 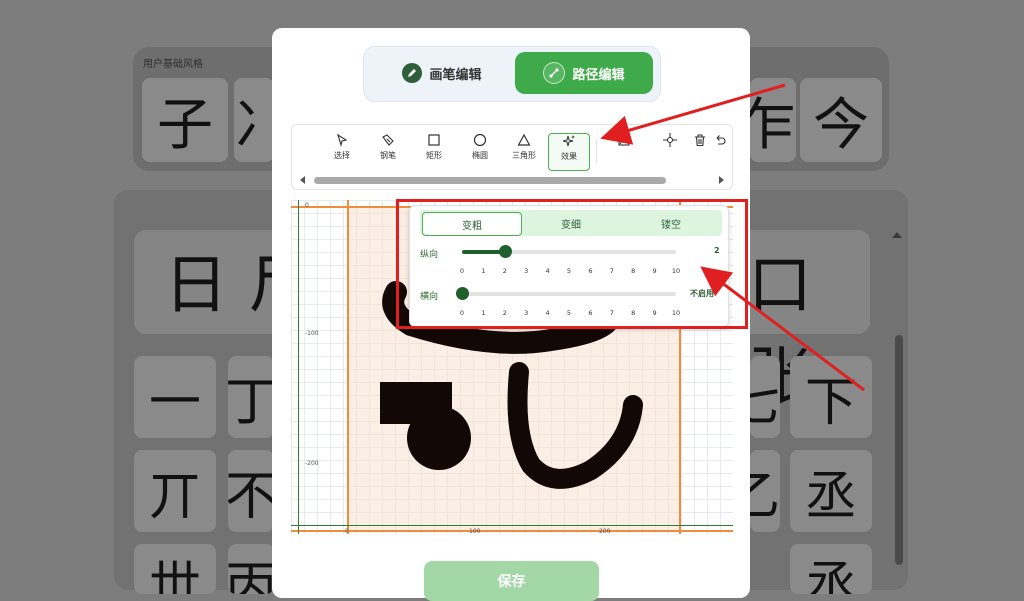 I want to click on glyph-tile: 子, so click(x=185, y=120).